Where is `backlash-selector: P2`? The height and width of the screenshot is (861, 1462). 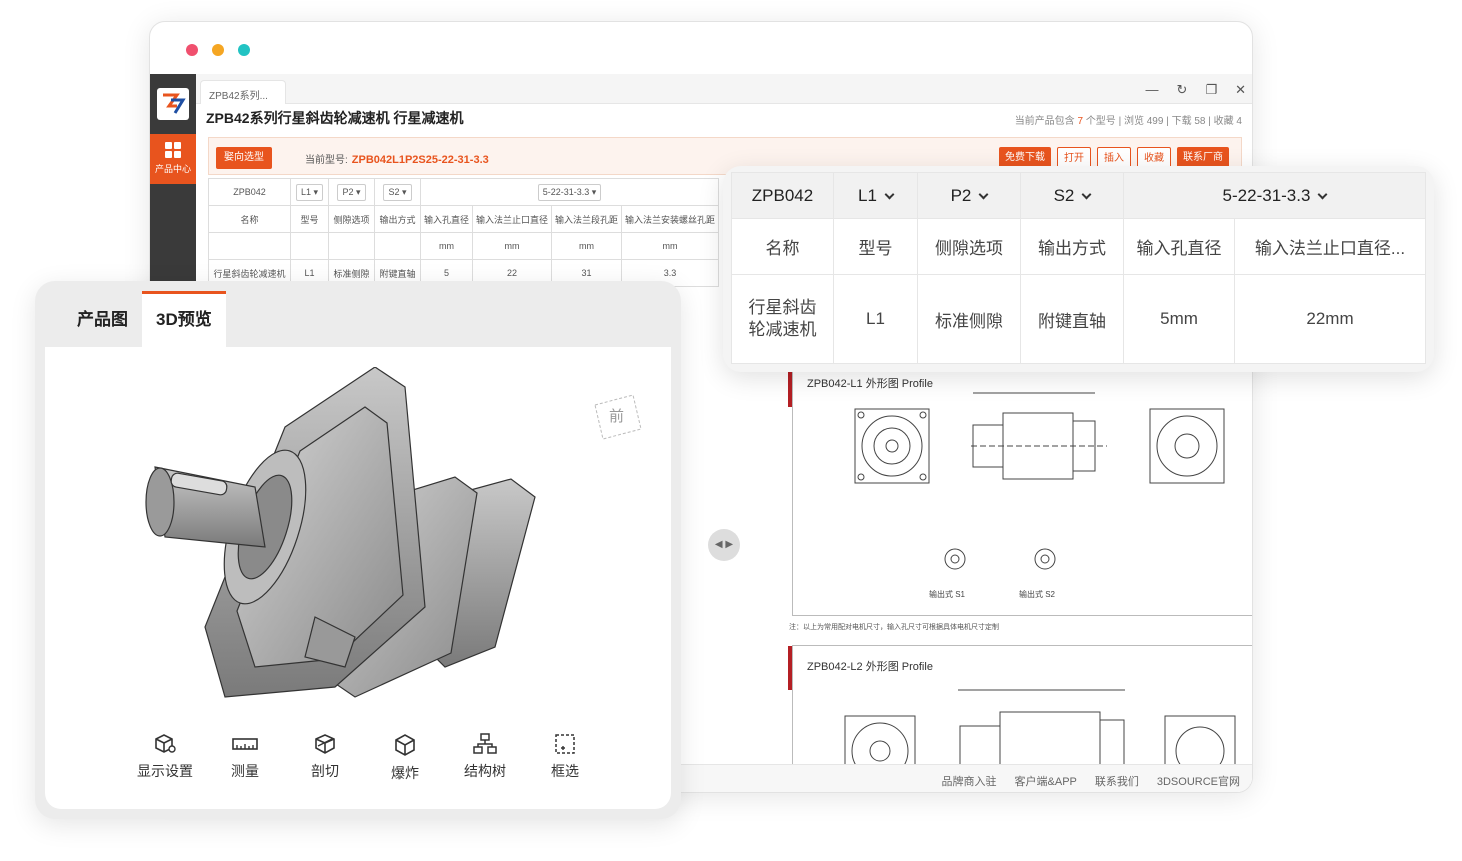 backlash-selector: P2 is located at coordinates (969, 195).